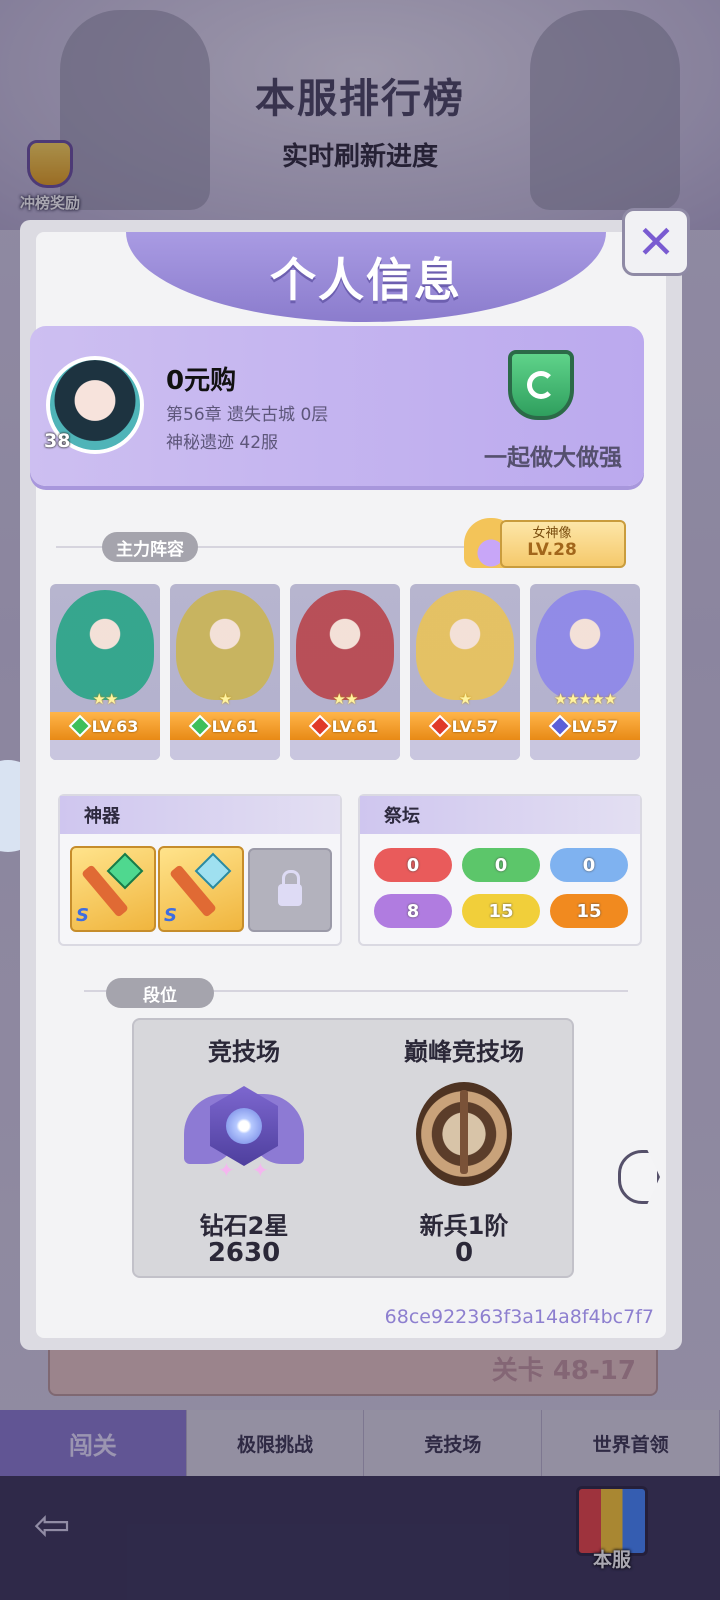 The height and width of the screenshot is (1600, 720). What do you see at coordinates (552, 533) in the screenshot?
I see `goddess-label: 女神像` at bounding box center [552, 533].